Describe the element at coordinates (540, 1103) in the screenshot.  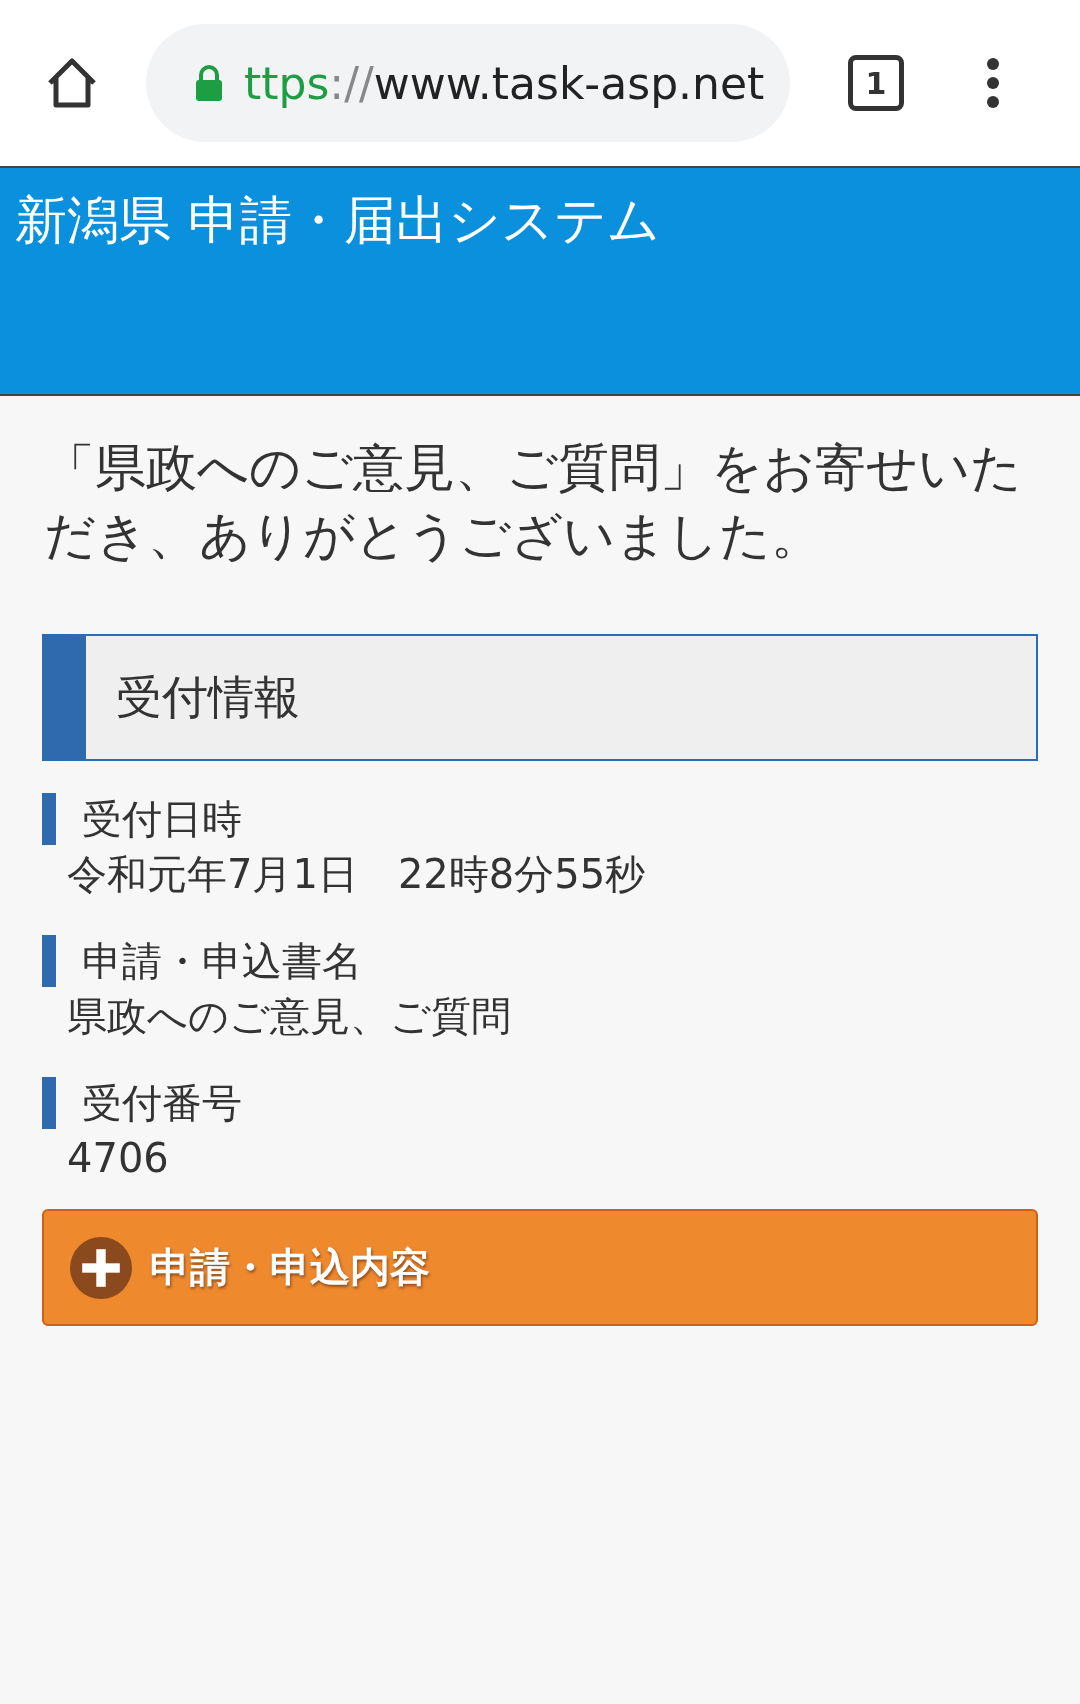
I see `field-label: 受付番号` at that location.